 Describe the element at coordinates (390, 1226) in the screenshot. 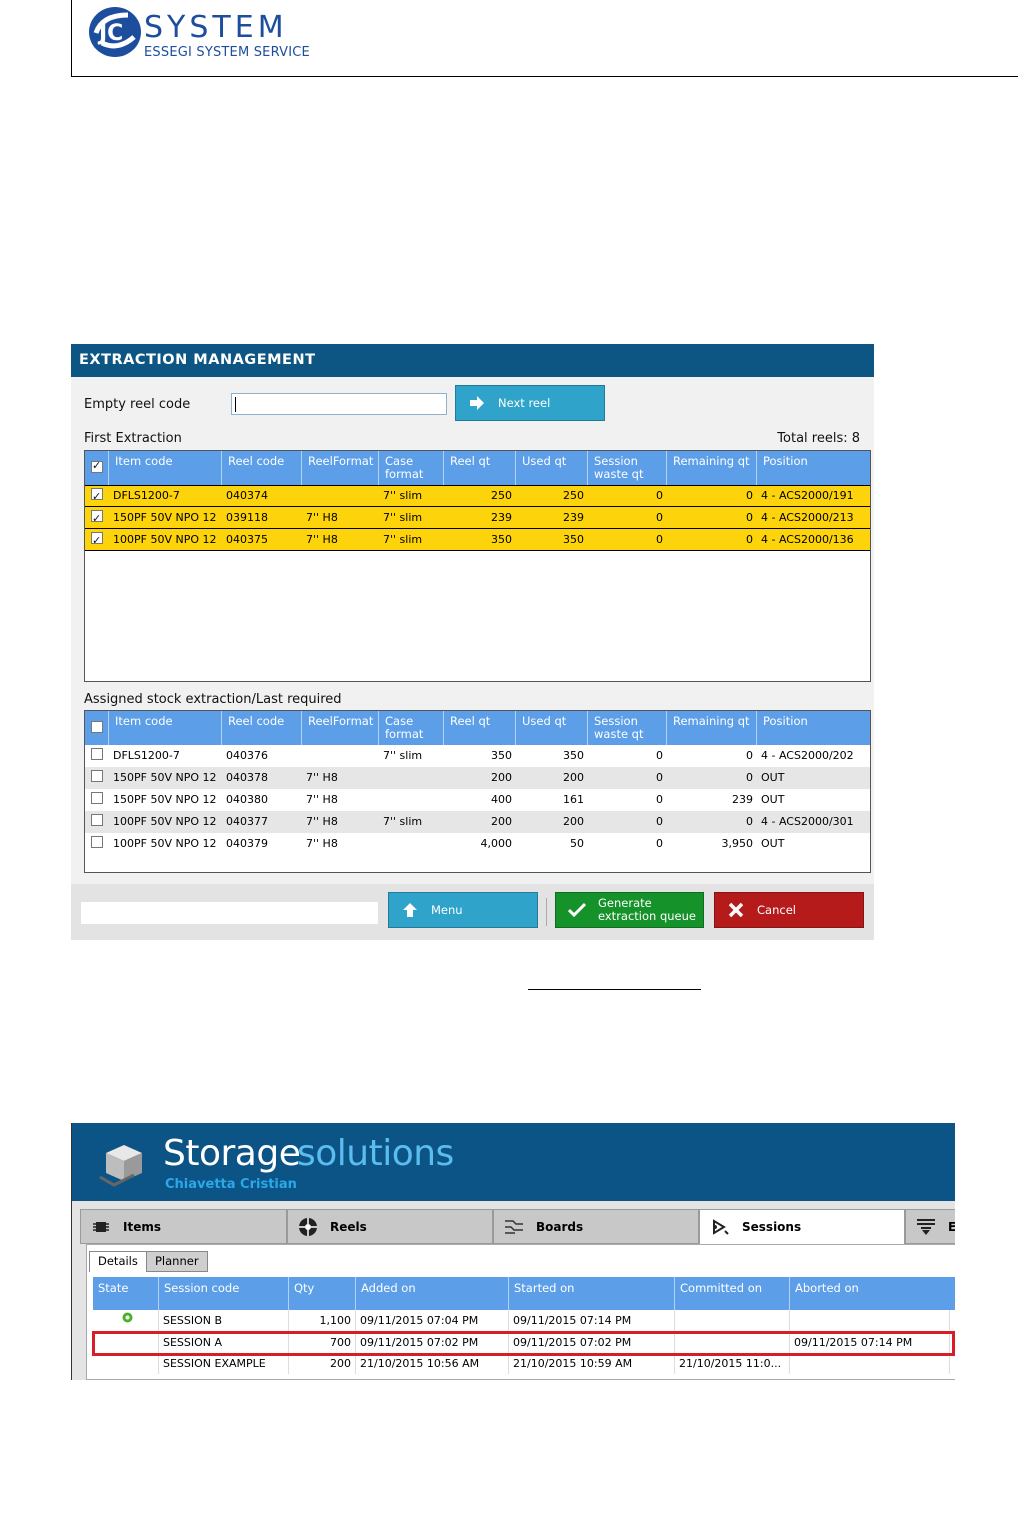

I see `tab-reels: Reels` at that location.